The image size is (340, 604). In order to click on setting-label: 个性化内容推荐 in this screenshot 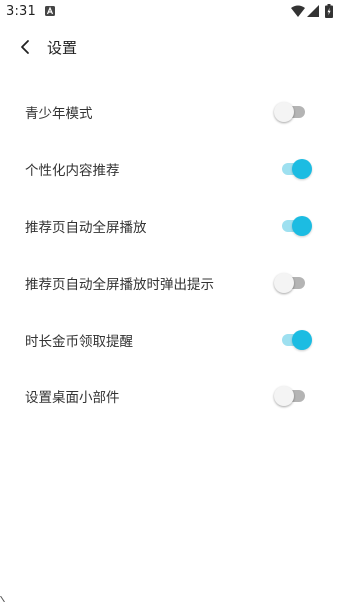, I will do `click(72, 171)`.